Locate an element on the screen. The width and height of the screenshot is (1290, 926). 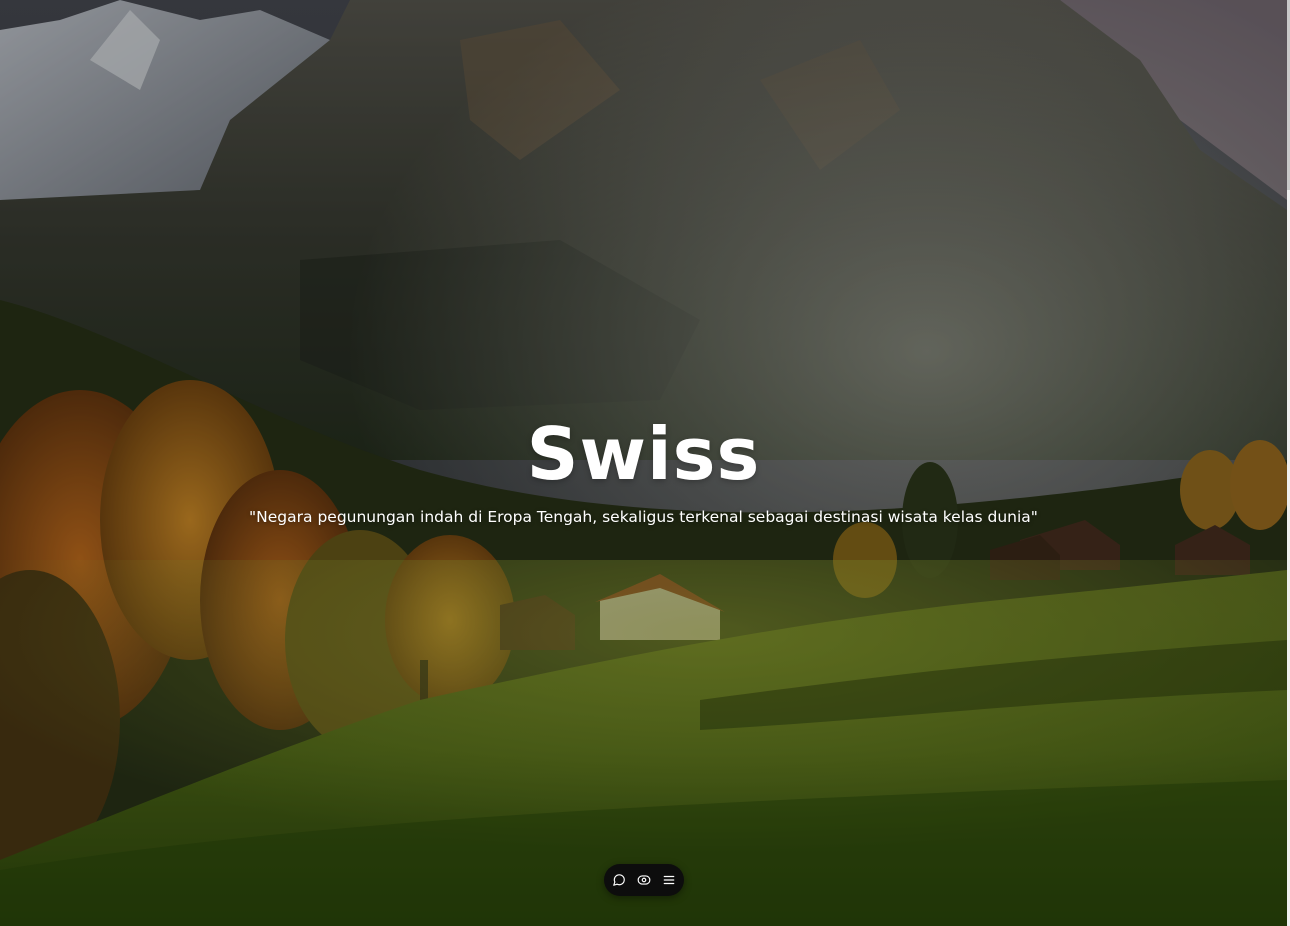
menu-icon is located at coordinates (669, 880).